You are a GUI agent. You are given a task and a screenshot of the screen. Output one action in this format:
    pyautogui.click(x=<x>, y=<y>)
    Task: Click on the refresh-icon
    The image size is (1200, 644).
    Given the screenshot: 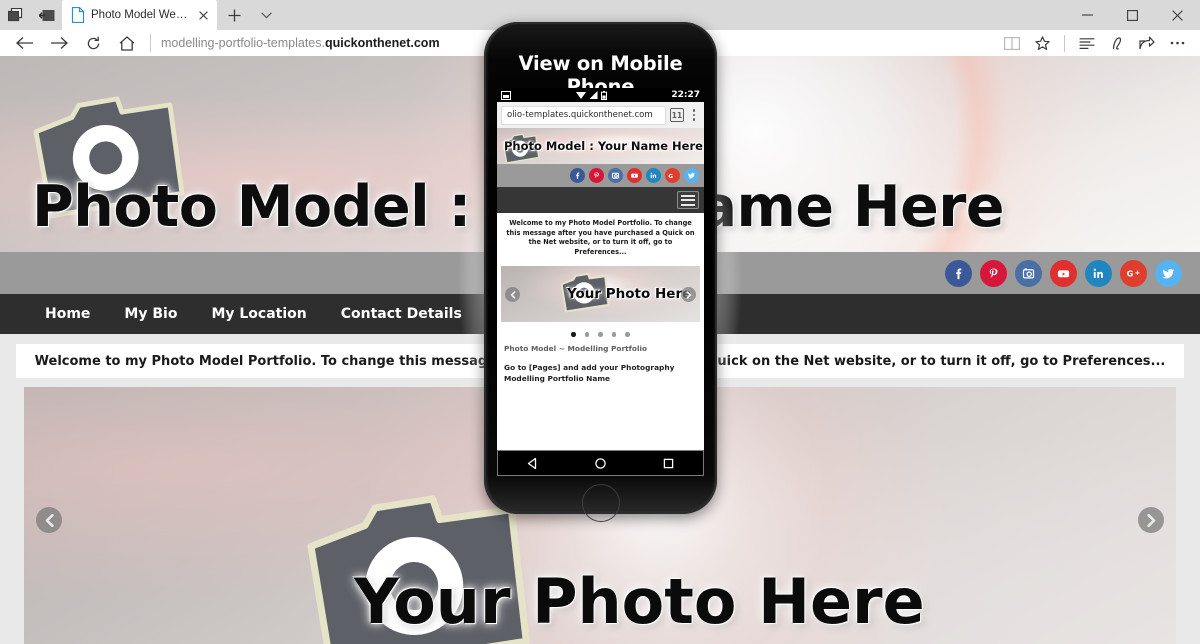 What is the action you would take?
    pyautogui.click(x=93, y=43)
    